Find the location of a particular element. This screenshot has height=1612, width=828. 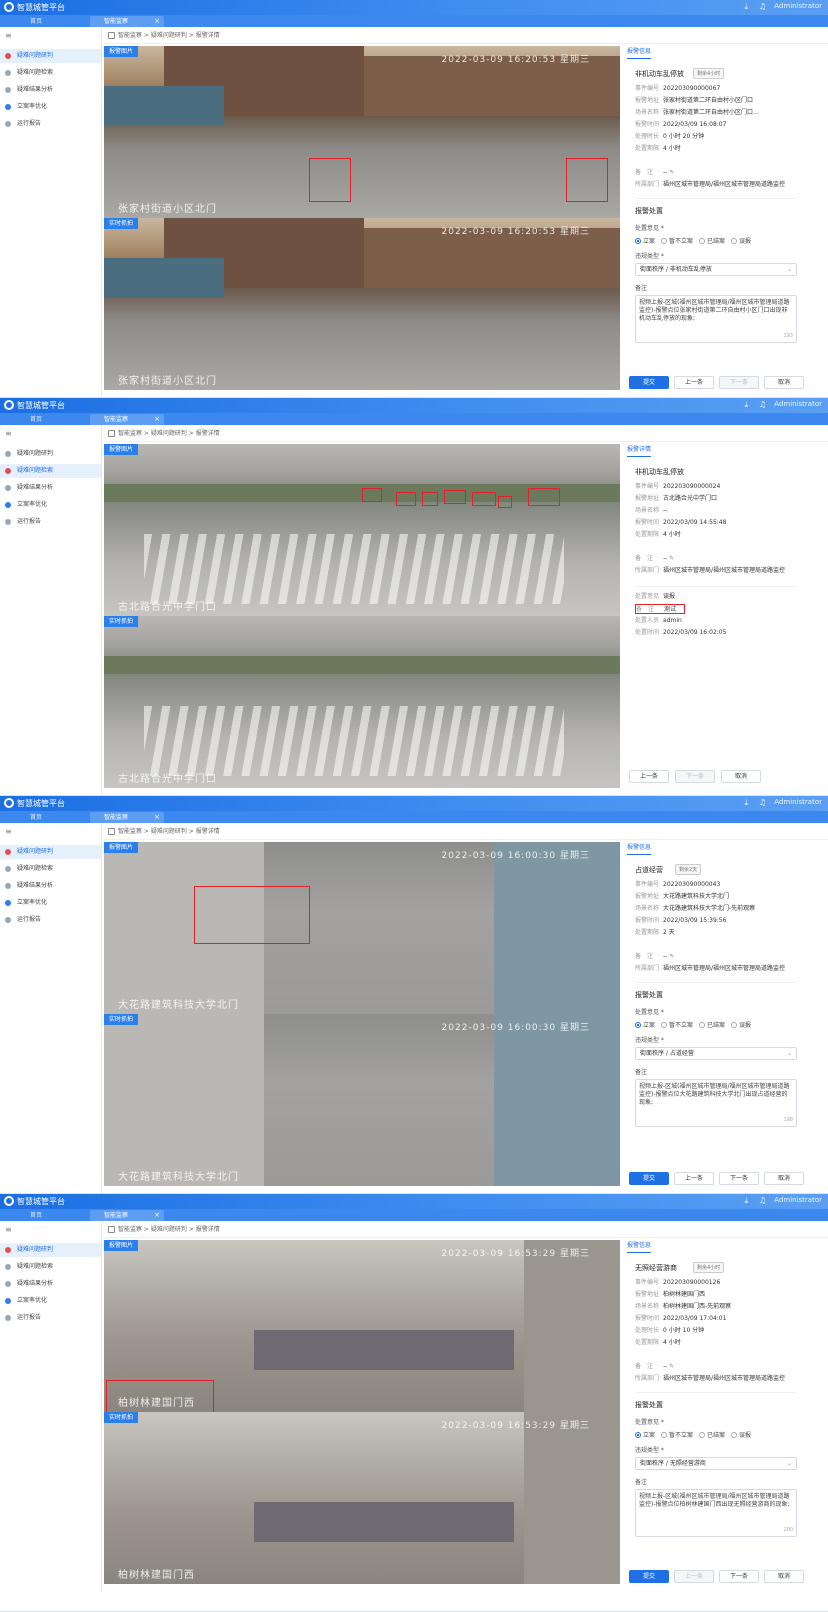

violation-type-select: 街面秩序 / 占道经营 ⌄ is located at coordinates (716, 1053).